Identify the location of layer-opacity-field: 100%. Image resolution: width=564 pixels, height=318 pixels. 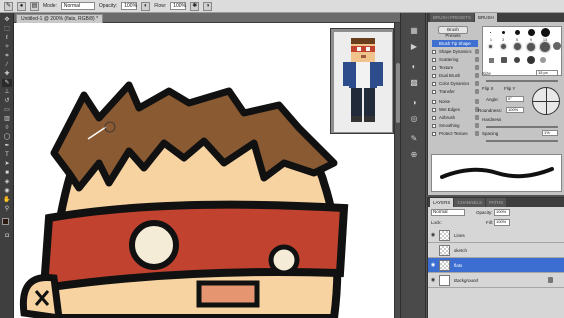
(502, 212).